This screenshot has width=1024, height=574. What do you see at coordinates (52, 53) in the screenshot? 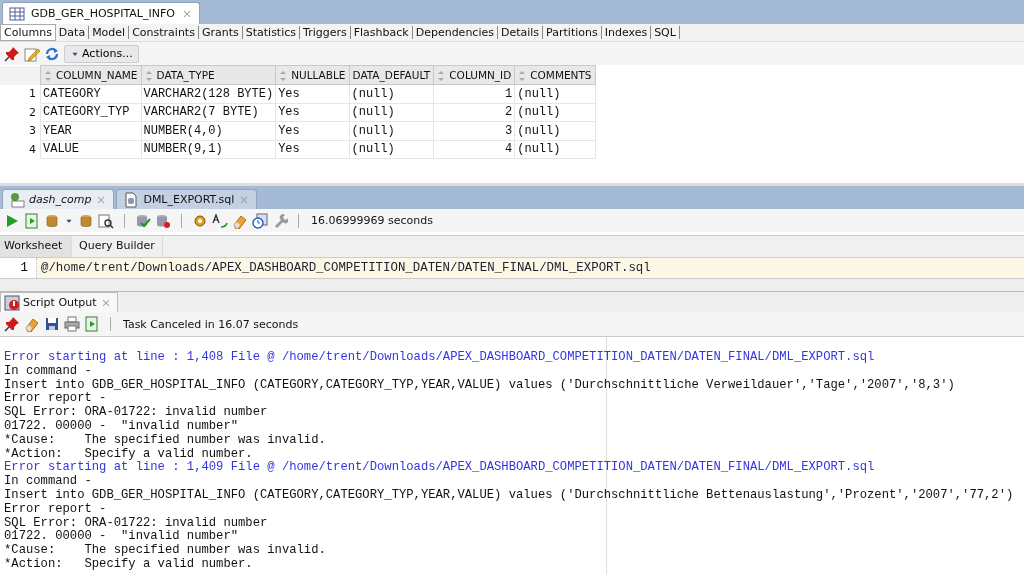
I see `refresh-icon` at bounding box center [52, 53].